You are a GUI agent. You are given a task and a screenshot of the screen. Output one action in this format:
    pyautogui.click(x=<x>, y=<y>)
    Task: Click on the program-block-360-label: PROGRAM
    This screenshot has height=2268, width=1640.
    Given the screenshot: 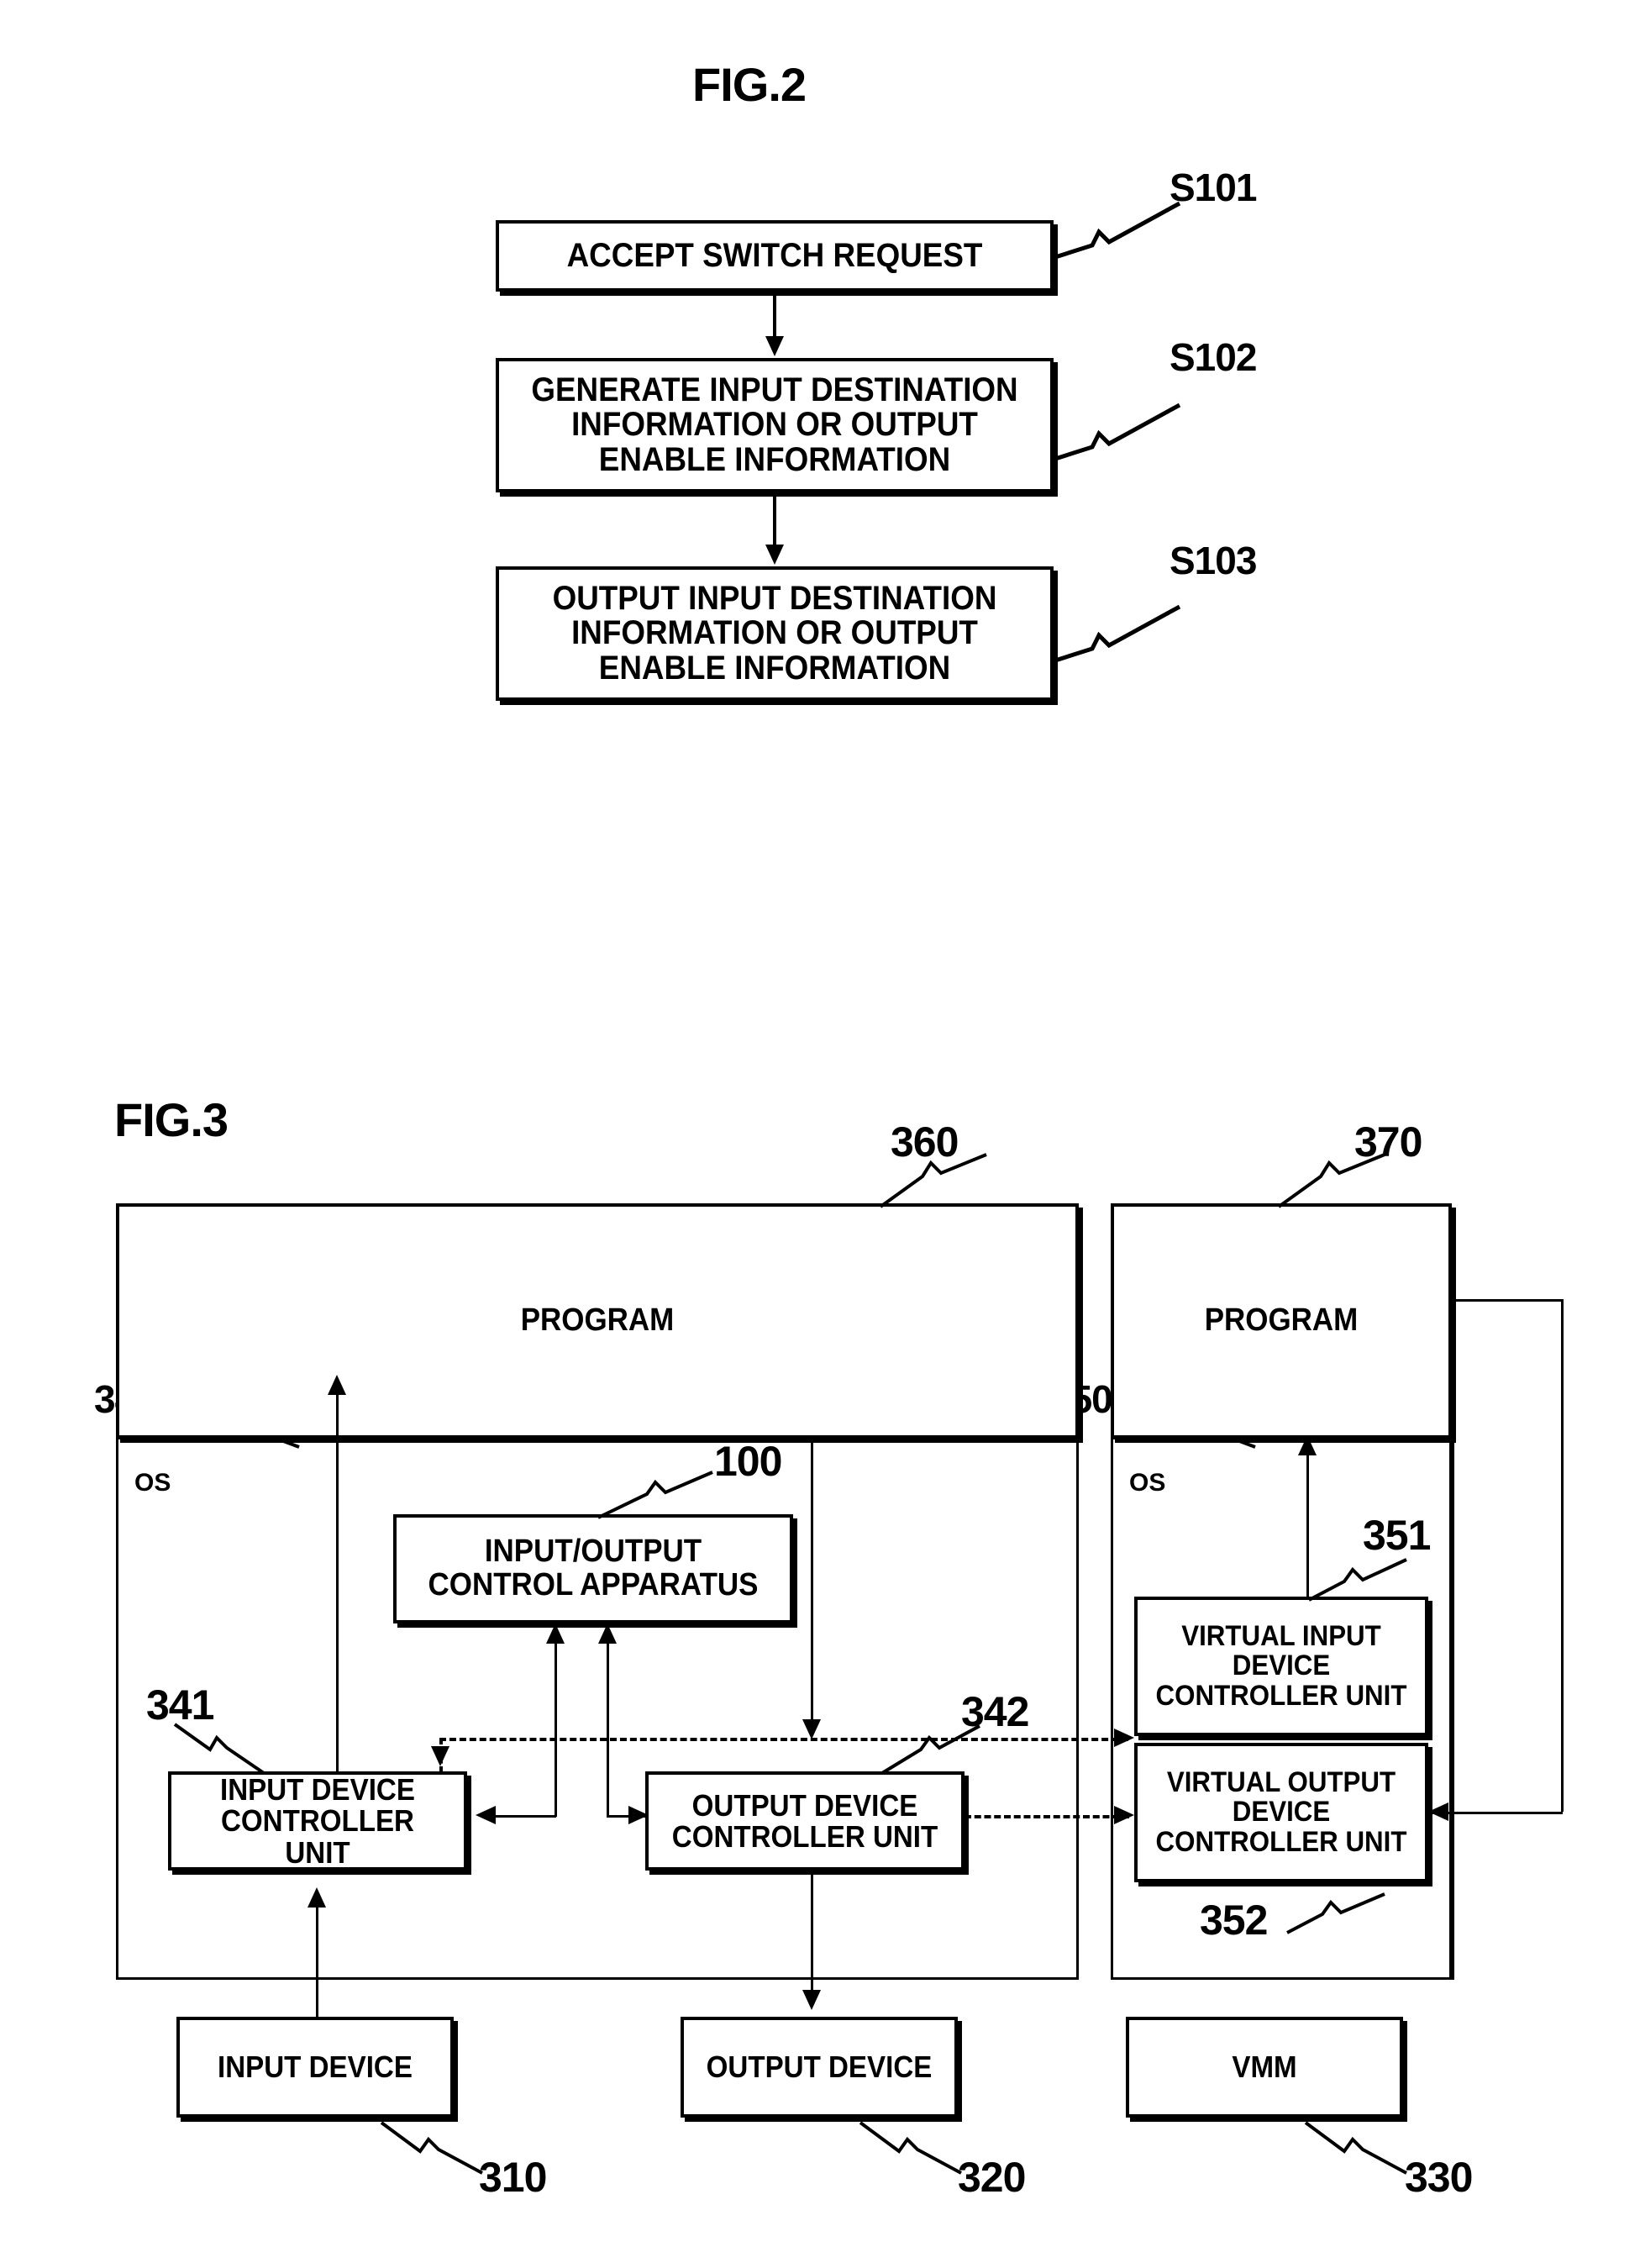 What is the action you would take?
    pyautogui.click(x=597, y=1320)
    